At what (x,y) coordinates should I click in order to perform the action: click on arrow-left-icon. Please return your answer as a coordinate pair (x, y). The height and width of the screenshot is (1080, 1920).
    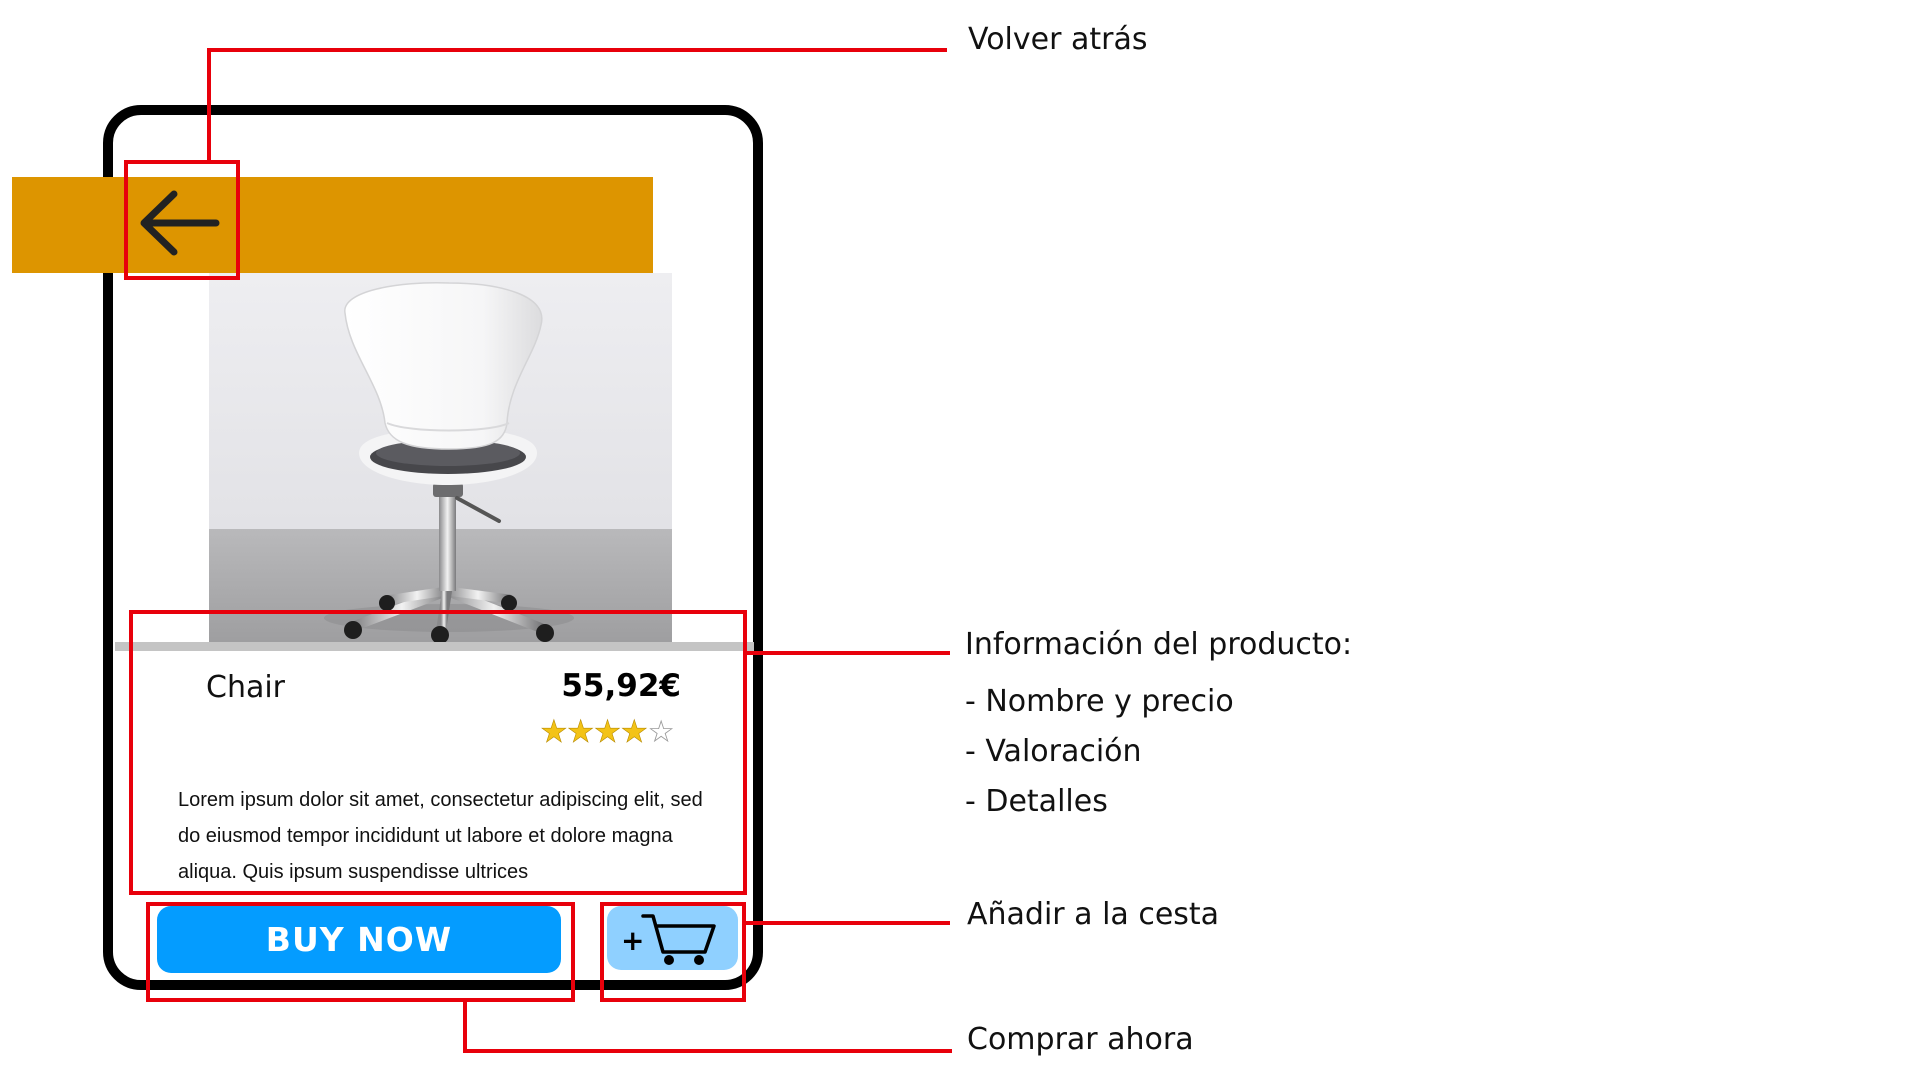
    Looking at the image, I should click on (180, 223).